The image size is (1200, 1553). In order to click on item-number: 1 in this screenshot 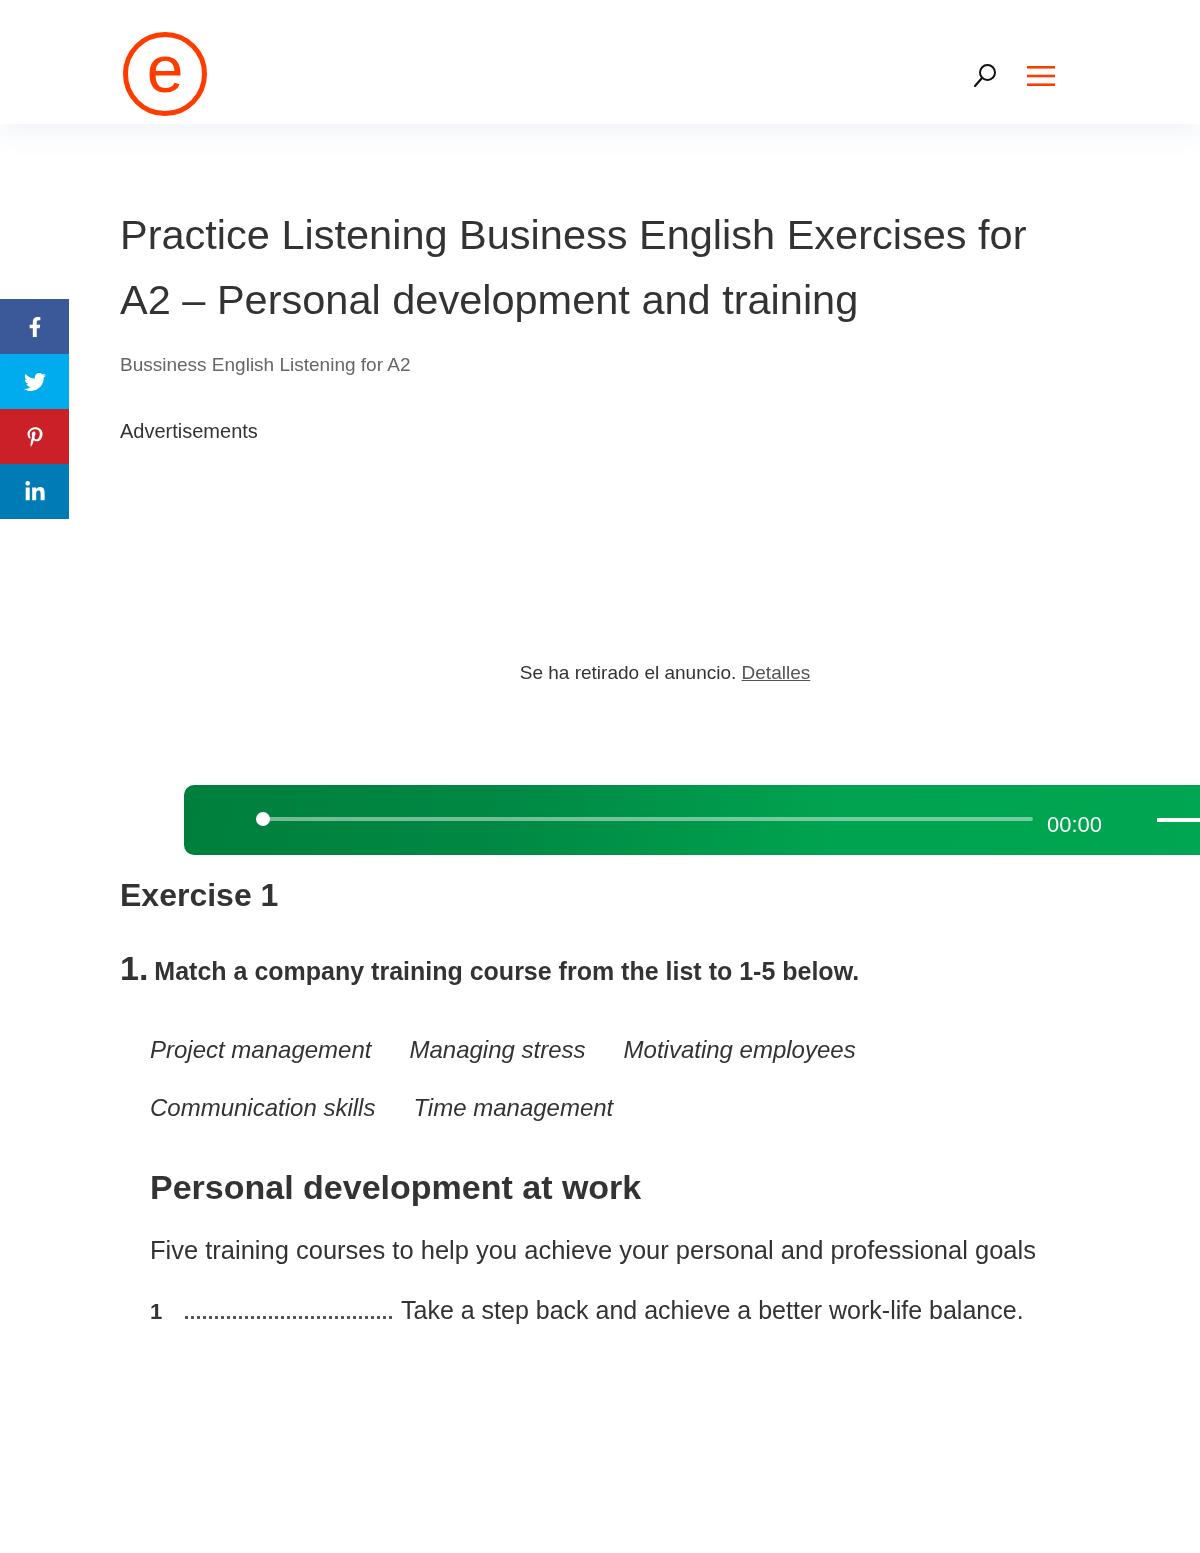, I will do `click(157, 1312)`.